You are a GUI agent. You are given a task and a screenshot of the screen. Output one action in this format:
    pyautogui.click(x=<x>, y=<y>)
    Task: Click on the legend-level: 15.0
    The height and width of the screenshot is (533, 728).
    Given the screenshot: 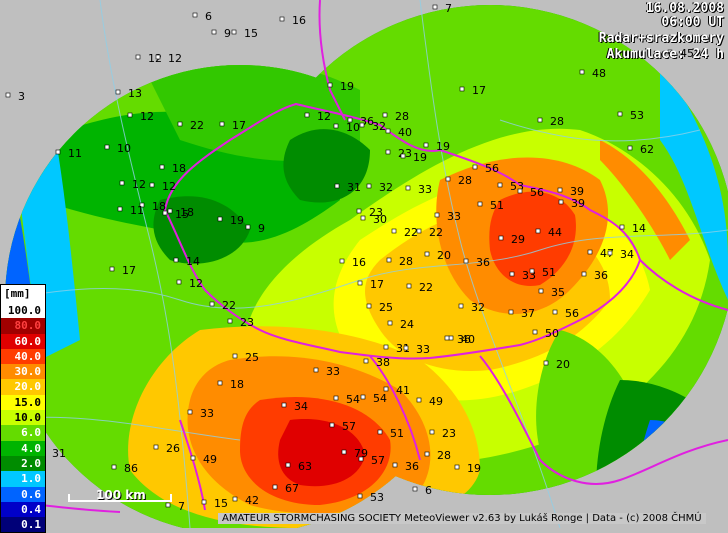 What is the action you would take?
    pyautogui.click(x=23, y=402)
    